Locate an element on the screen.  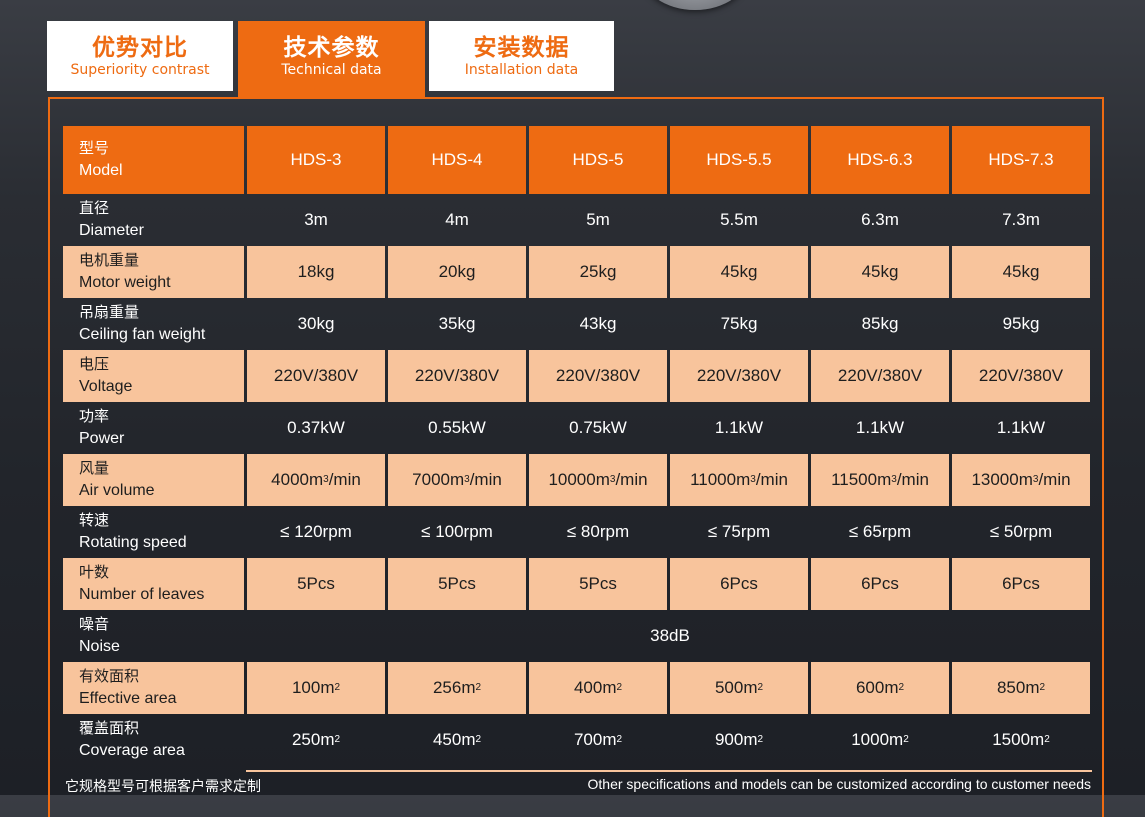
row-label-cell: 直径 Diameter is located at coordinates (153, 220).